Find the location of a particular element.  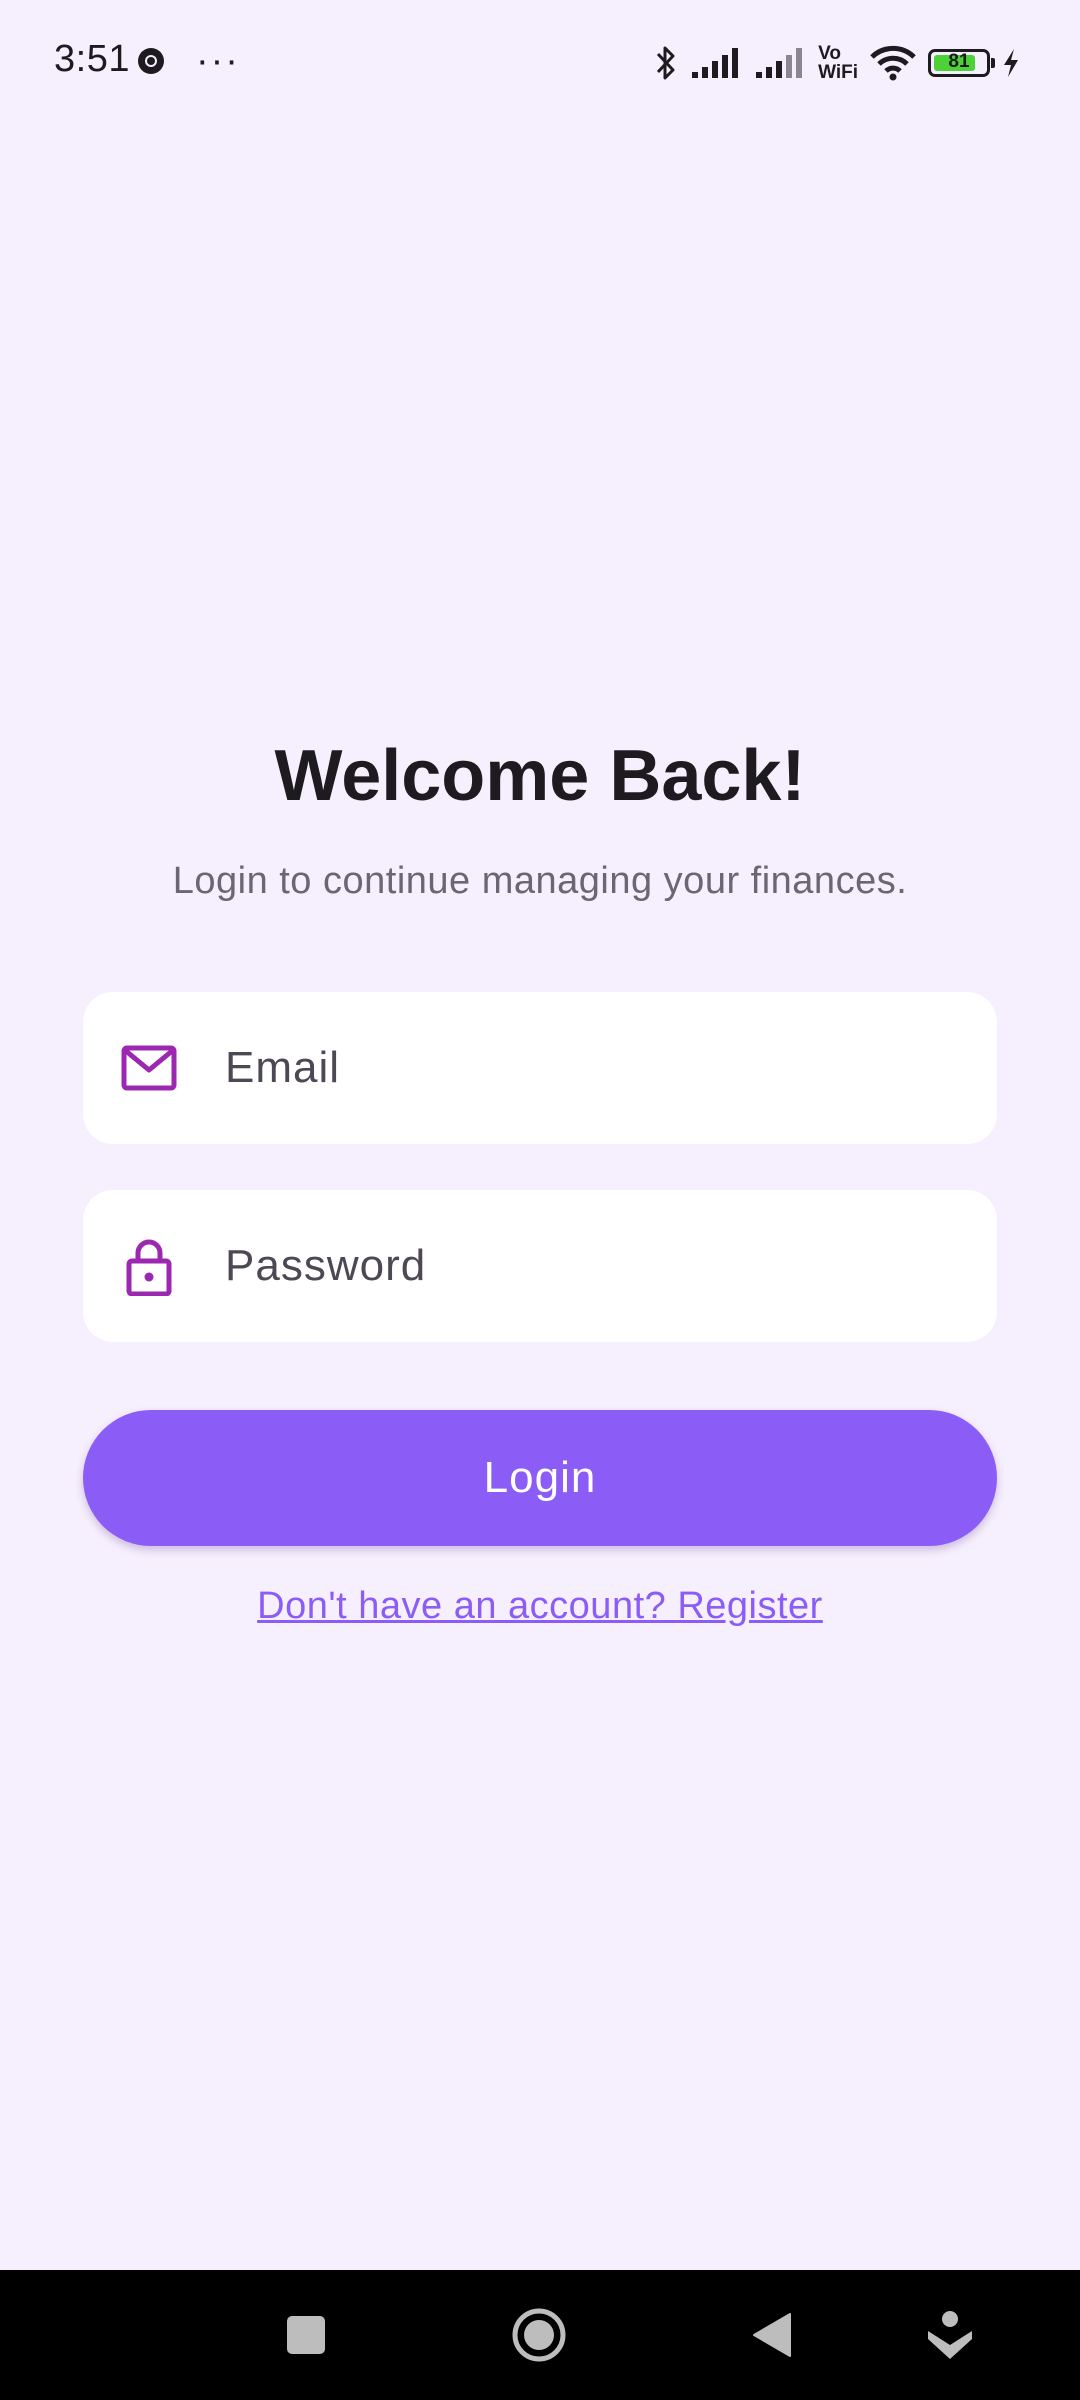

chrome-icon is located at coordinates (151, 61).